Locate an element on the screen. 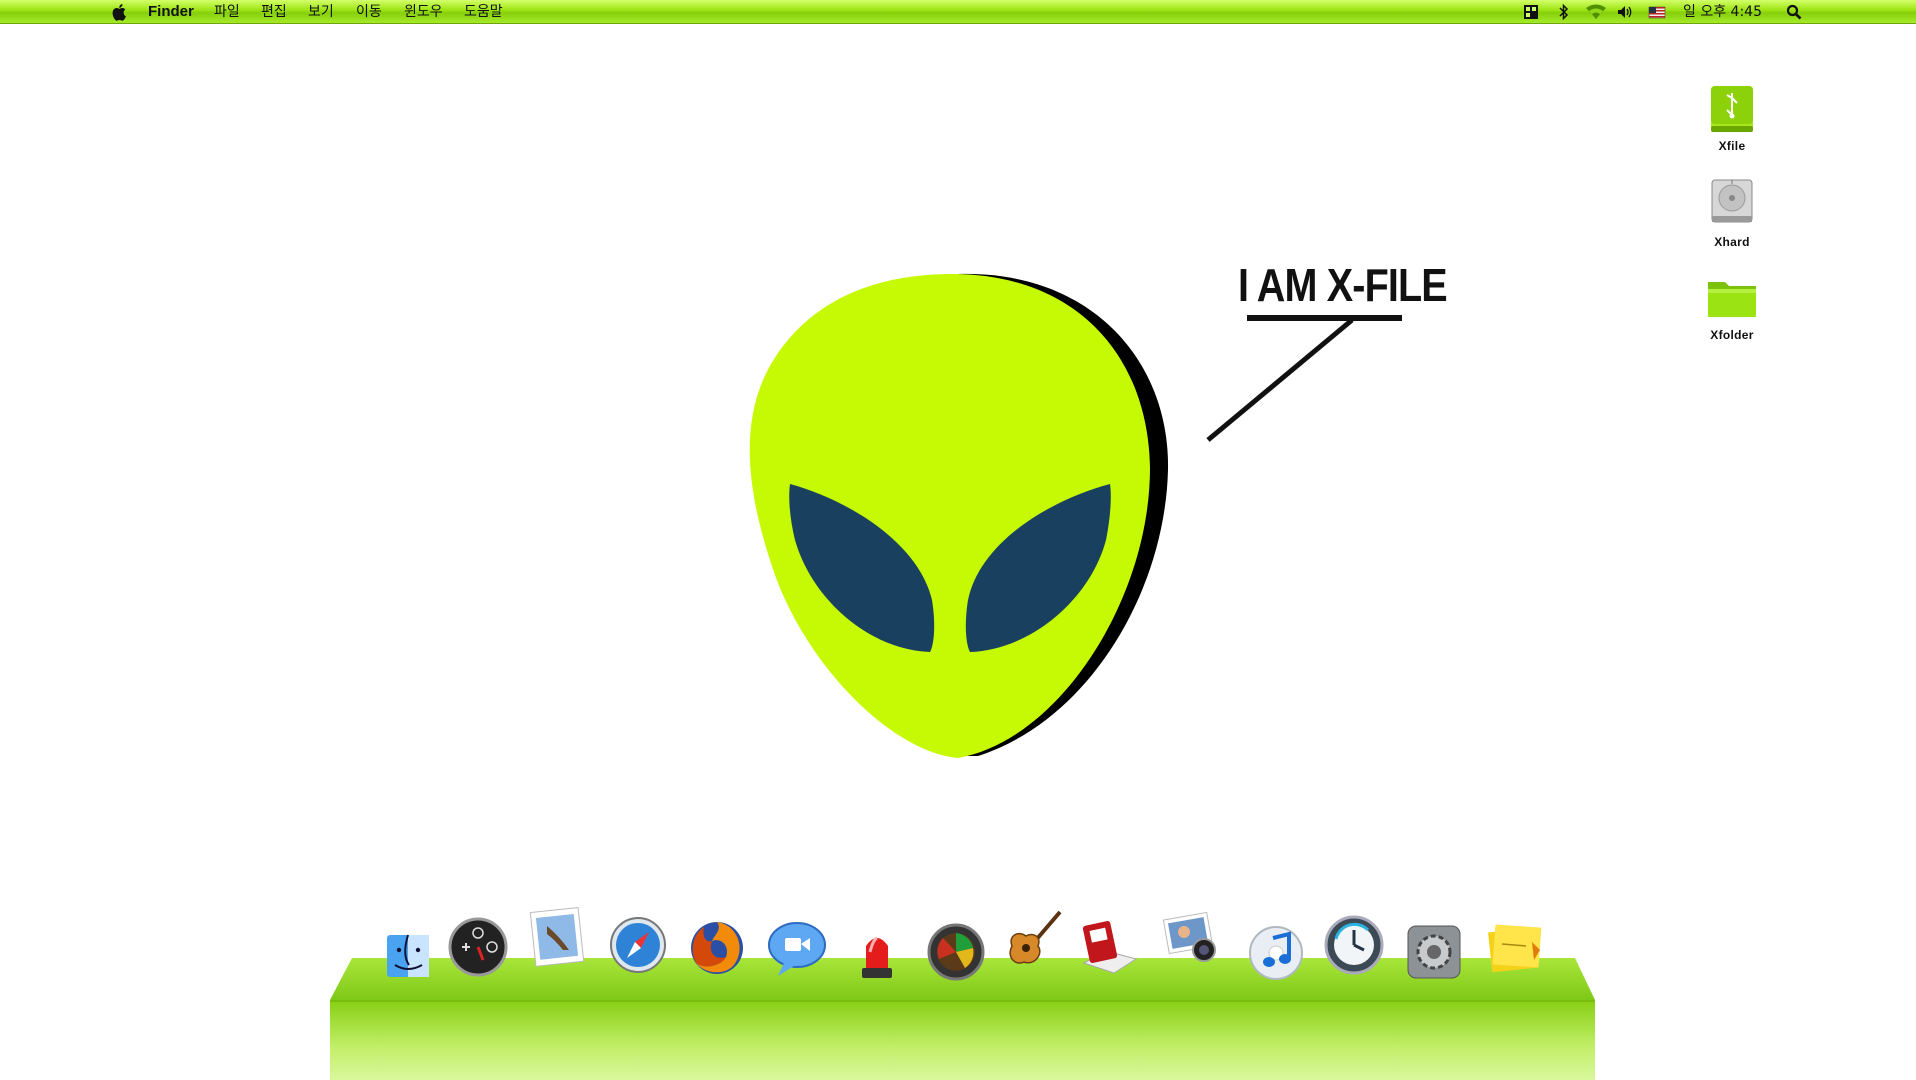 This screenshot has width=1916, height=1080. spaces-icon is located at coordinates (1531, 12).